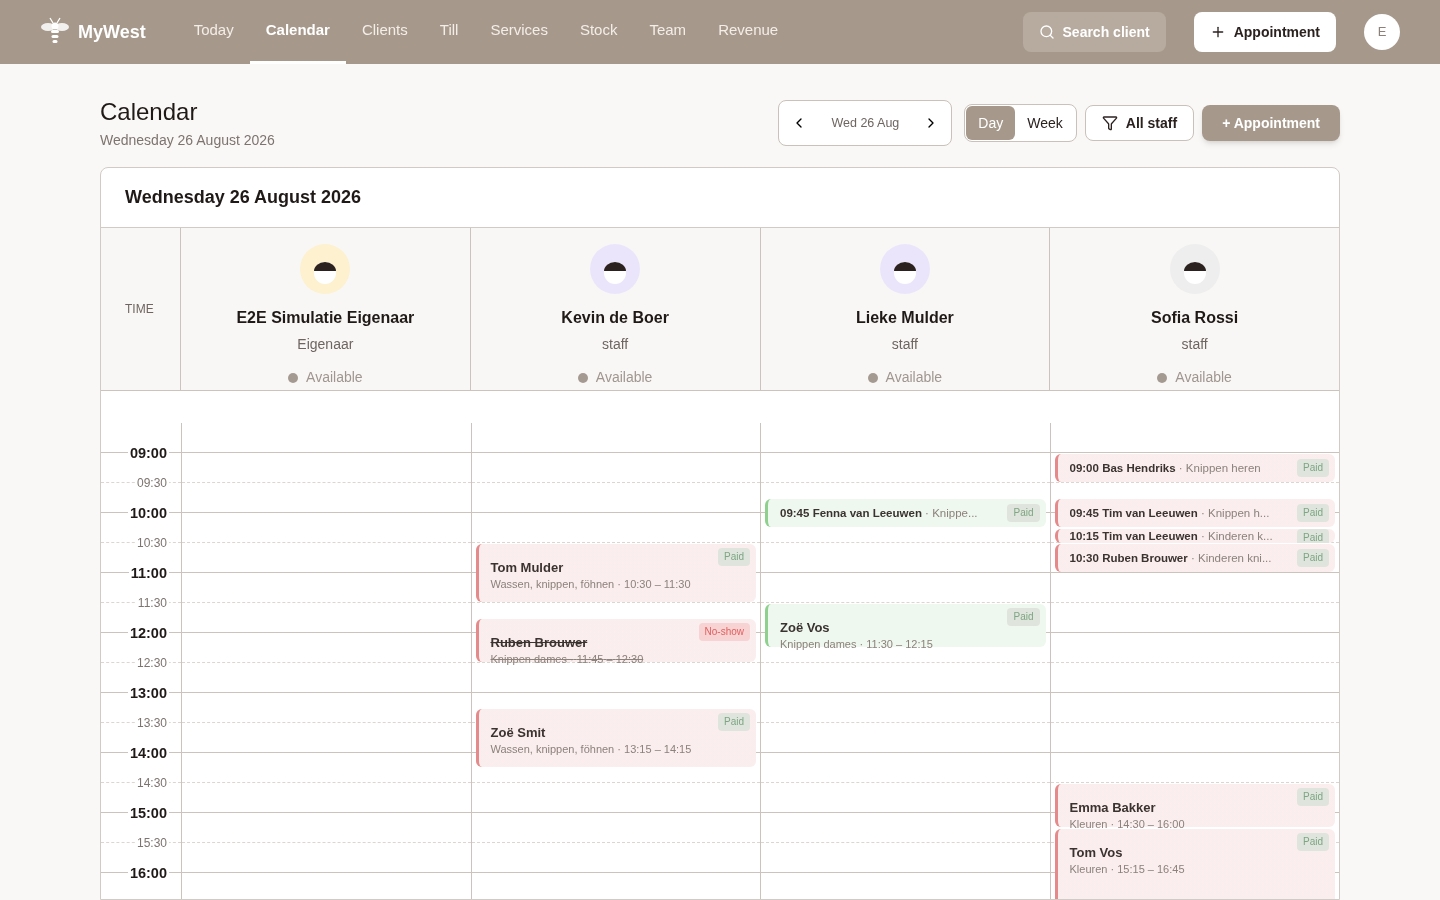 This screenshot has width=1440, height=900. I want to click on time-label: 14:00, so click(148, 753).